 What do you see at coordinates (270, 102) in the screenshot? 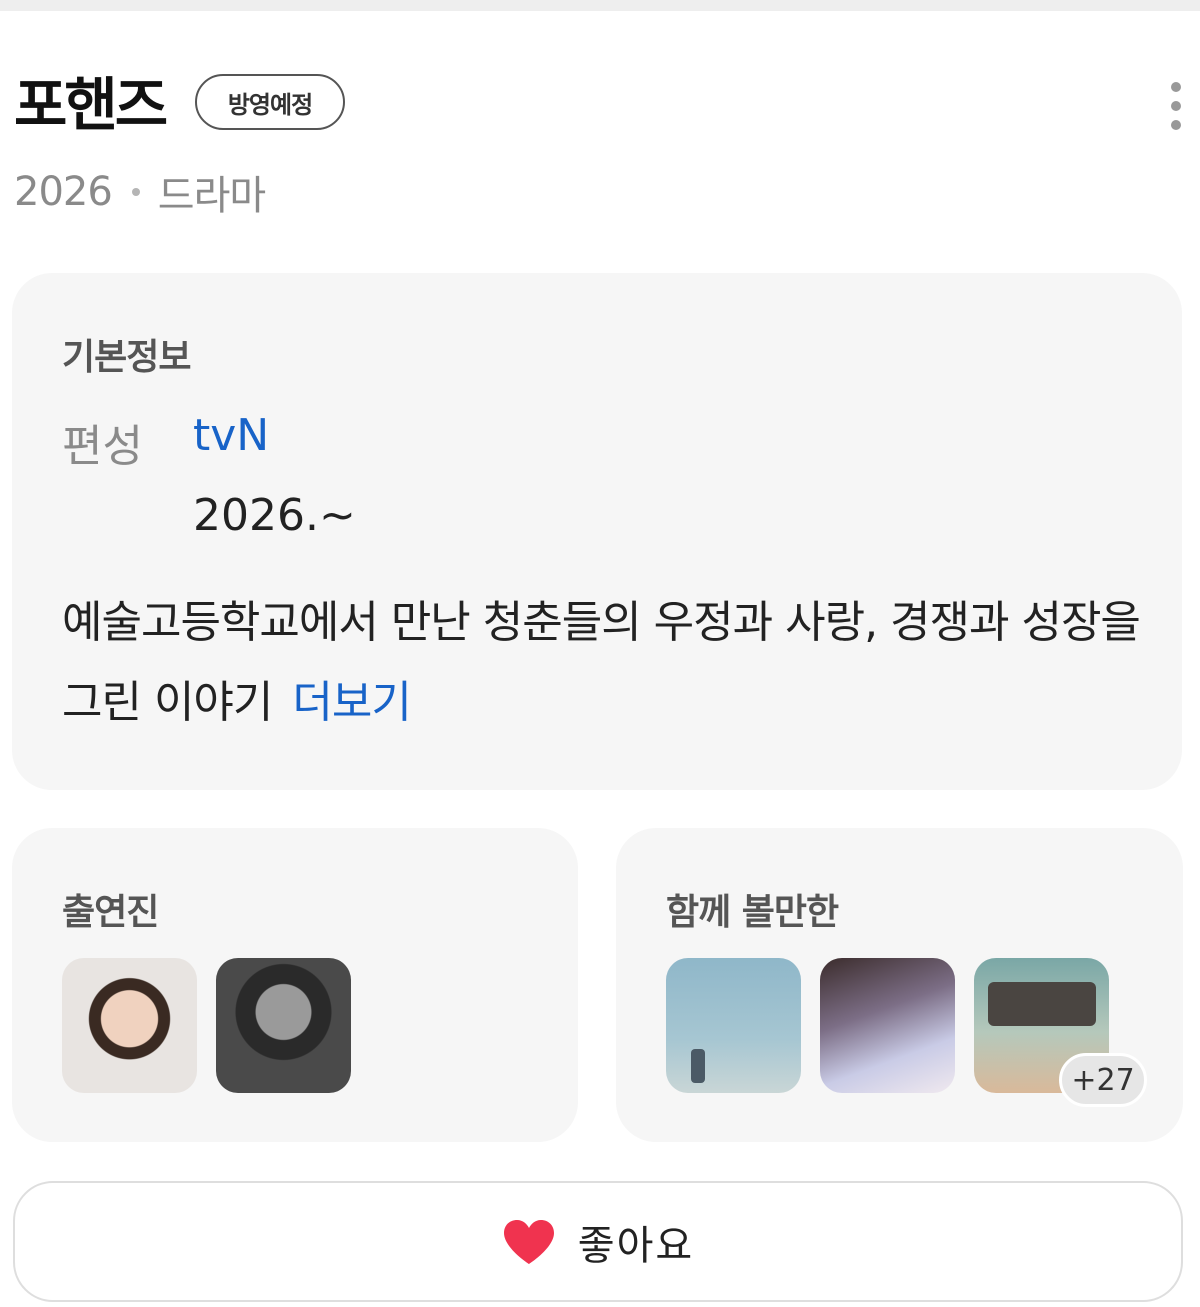
I see `status-badge: 방영예정` at bounding box center [270, 102].